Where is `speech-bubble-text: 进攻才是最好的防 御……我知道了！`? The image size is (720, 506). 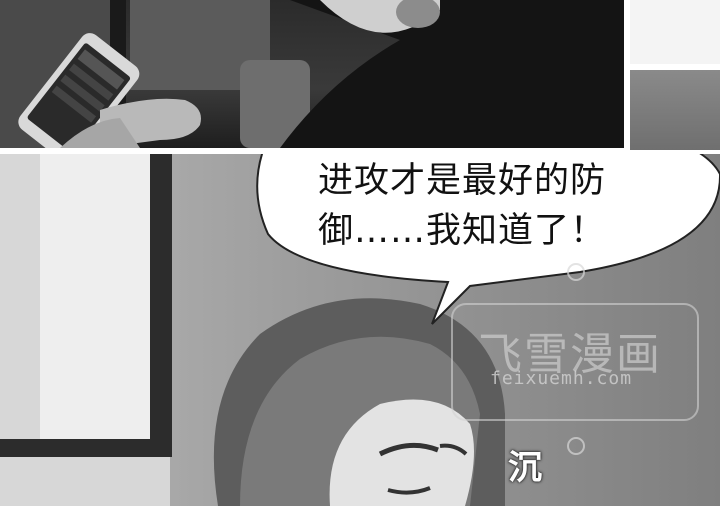
speech-bubble-text: 进攻才是最好的防 御……我知道了！ is located at coordinates (498, 206).